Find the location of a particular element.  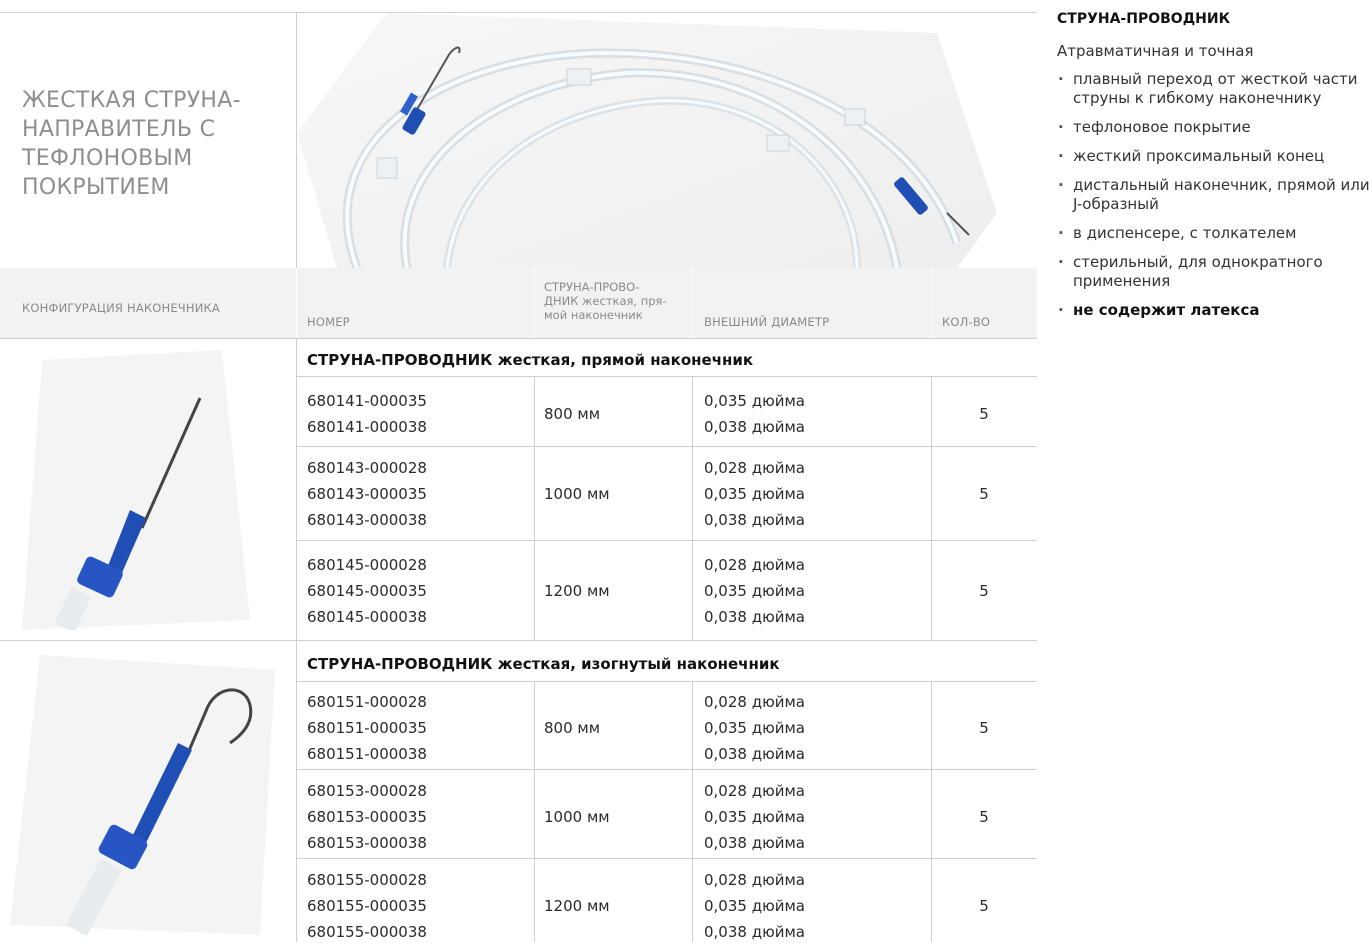

column-header-length-line3: мой наконечник is located at coordinates (593, 315).